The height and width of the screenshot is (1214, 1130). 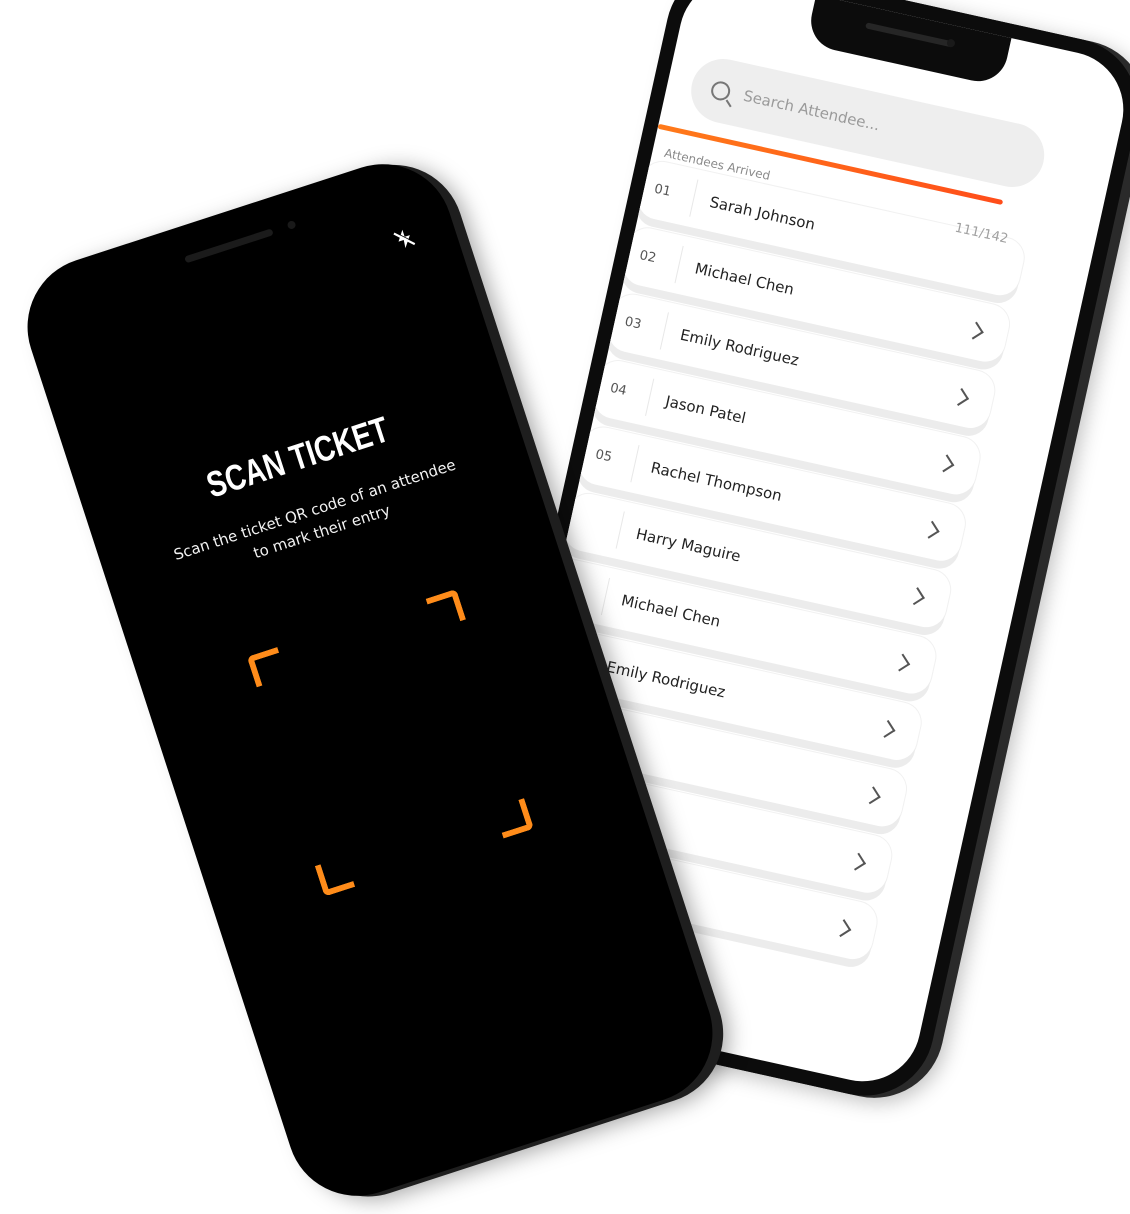 I want to click on scan-frame-corner-bottom-right, so click(x=513, y=818).